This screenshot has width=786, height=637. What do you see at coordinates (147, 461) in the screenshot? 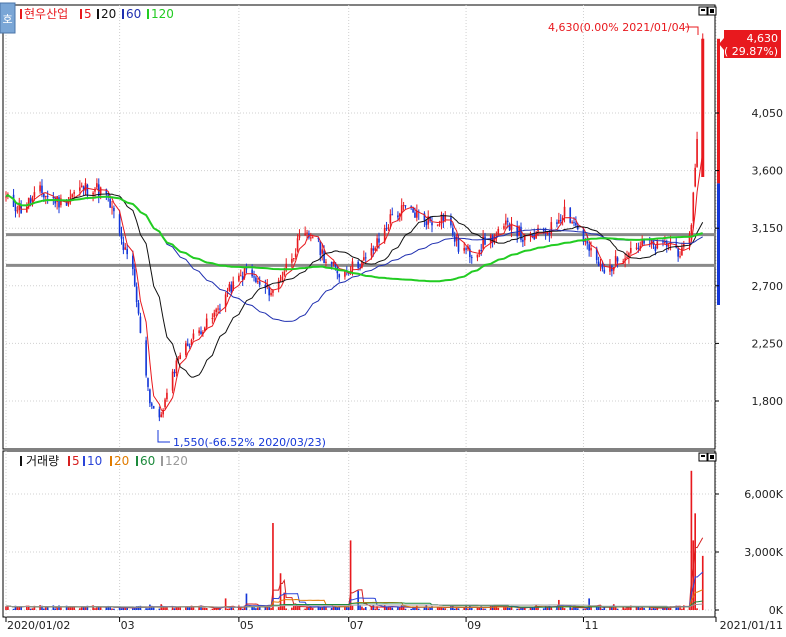
I see `legend-vol60: 60` at bounding box center [147, 461].